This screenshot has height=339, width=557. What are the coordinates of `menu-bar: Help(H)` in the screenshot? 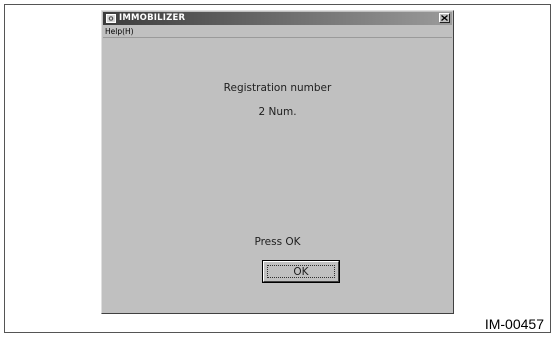 It's located at (277, 32).